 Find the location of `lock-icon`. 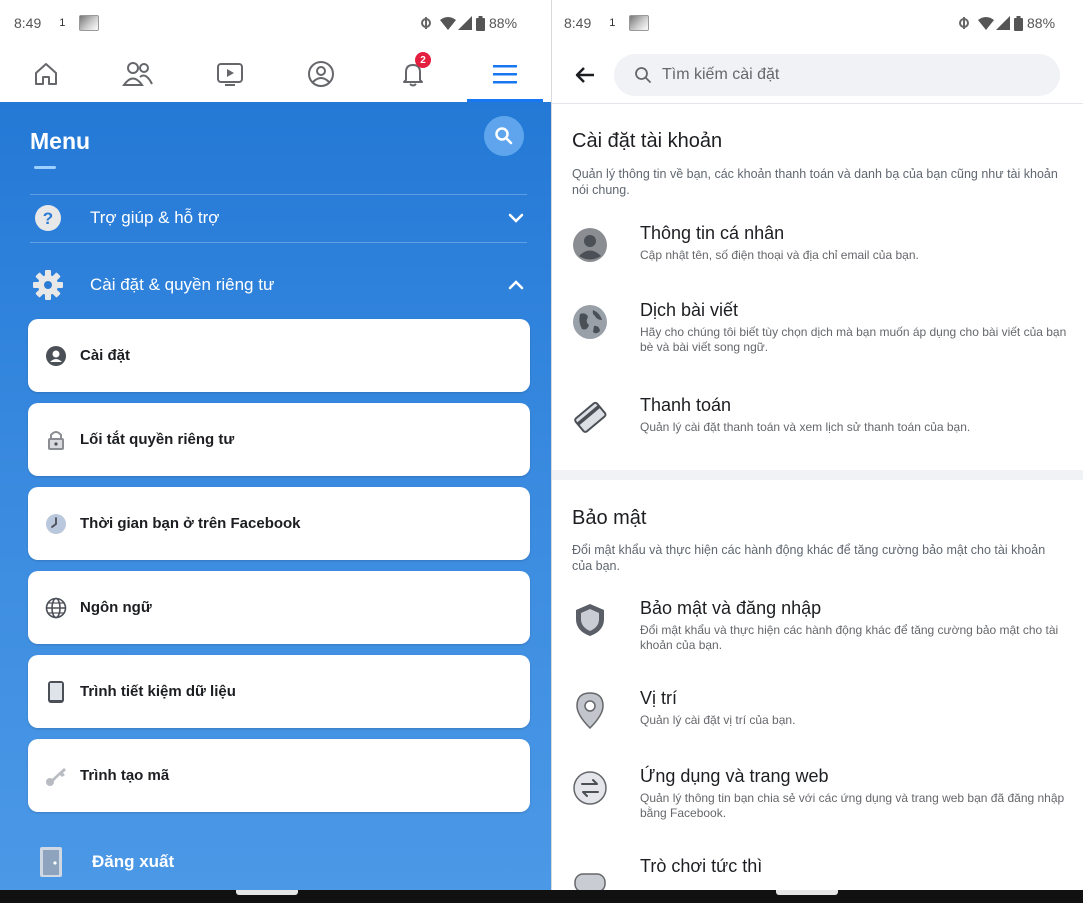

lock-icon is located at coordinates (56, 440).